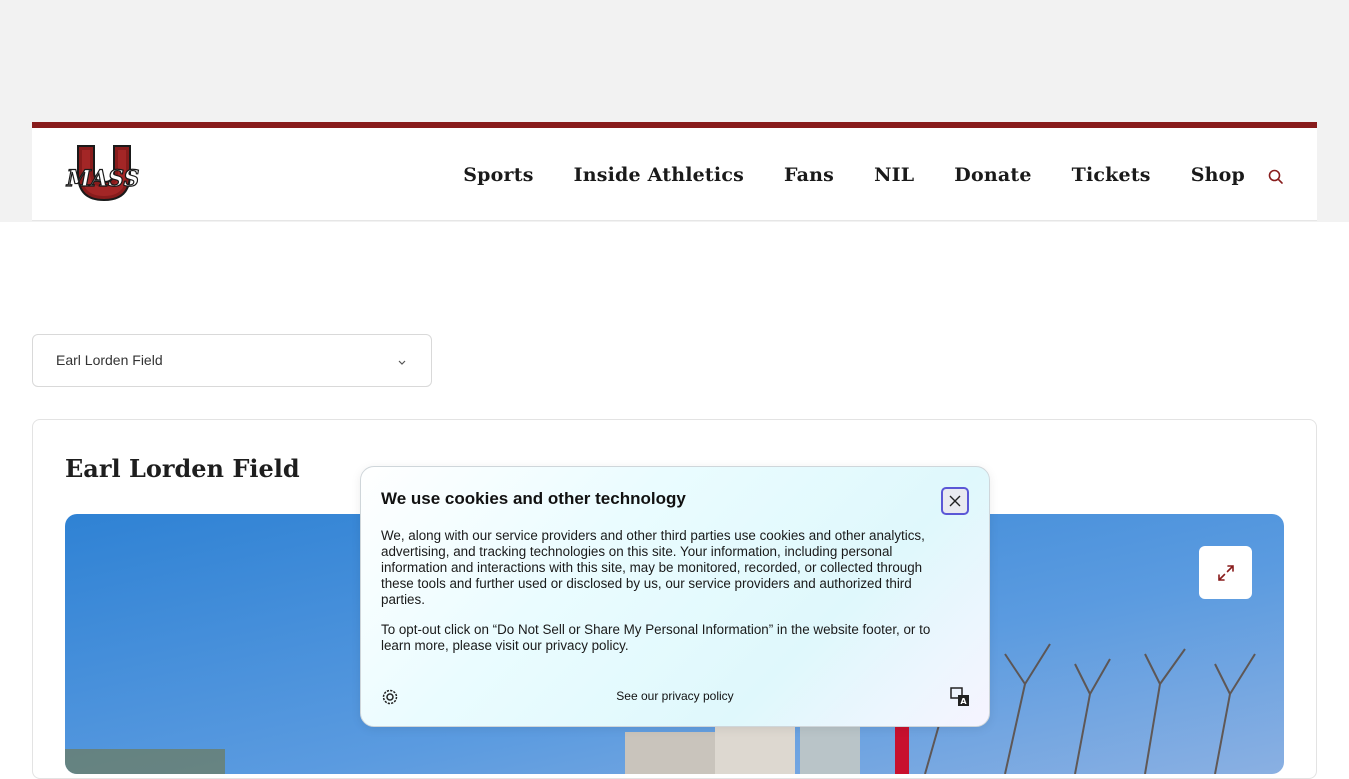  What do you see at coordinates (109, 360) in the screenshot?
I see `venue-select-value: Earl Lorden Field` at bounding box center [109, 360].